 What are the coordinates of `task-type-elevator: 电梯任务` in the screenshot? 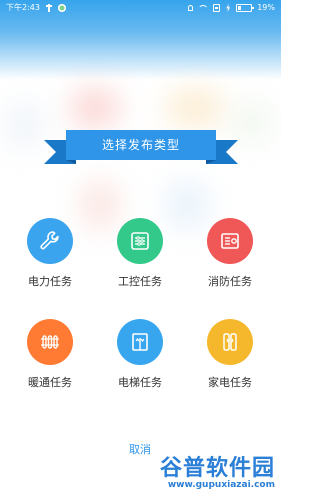 It's located at (140, 354).